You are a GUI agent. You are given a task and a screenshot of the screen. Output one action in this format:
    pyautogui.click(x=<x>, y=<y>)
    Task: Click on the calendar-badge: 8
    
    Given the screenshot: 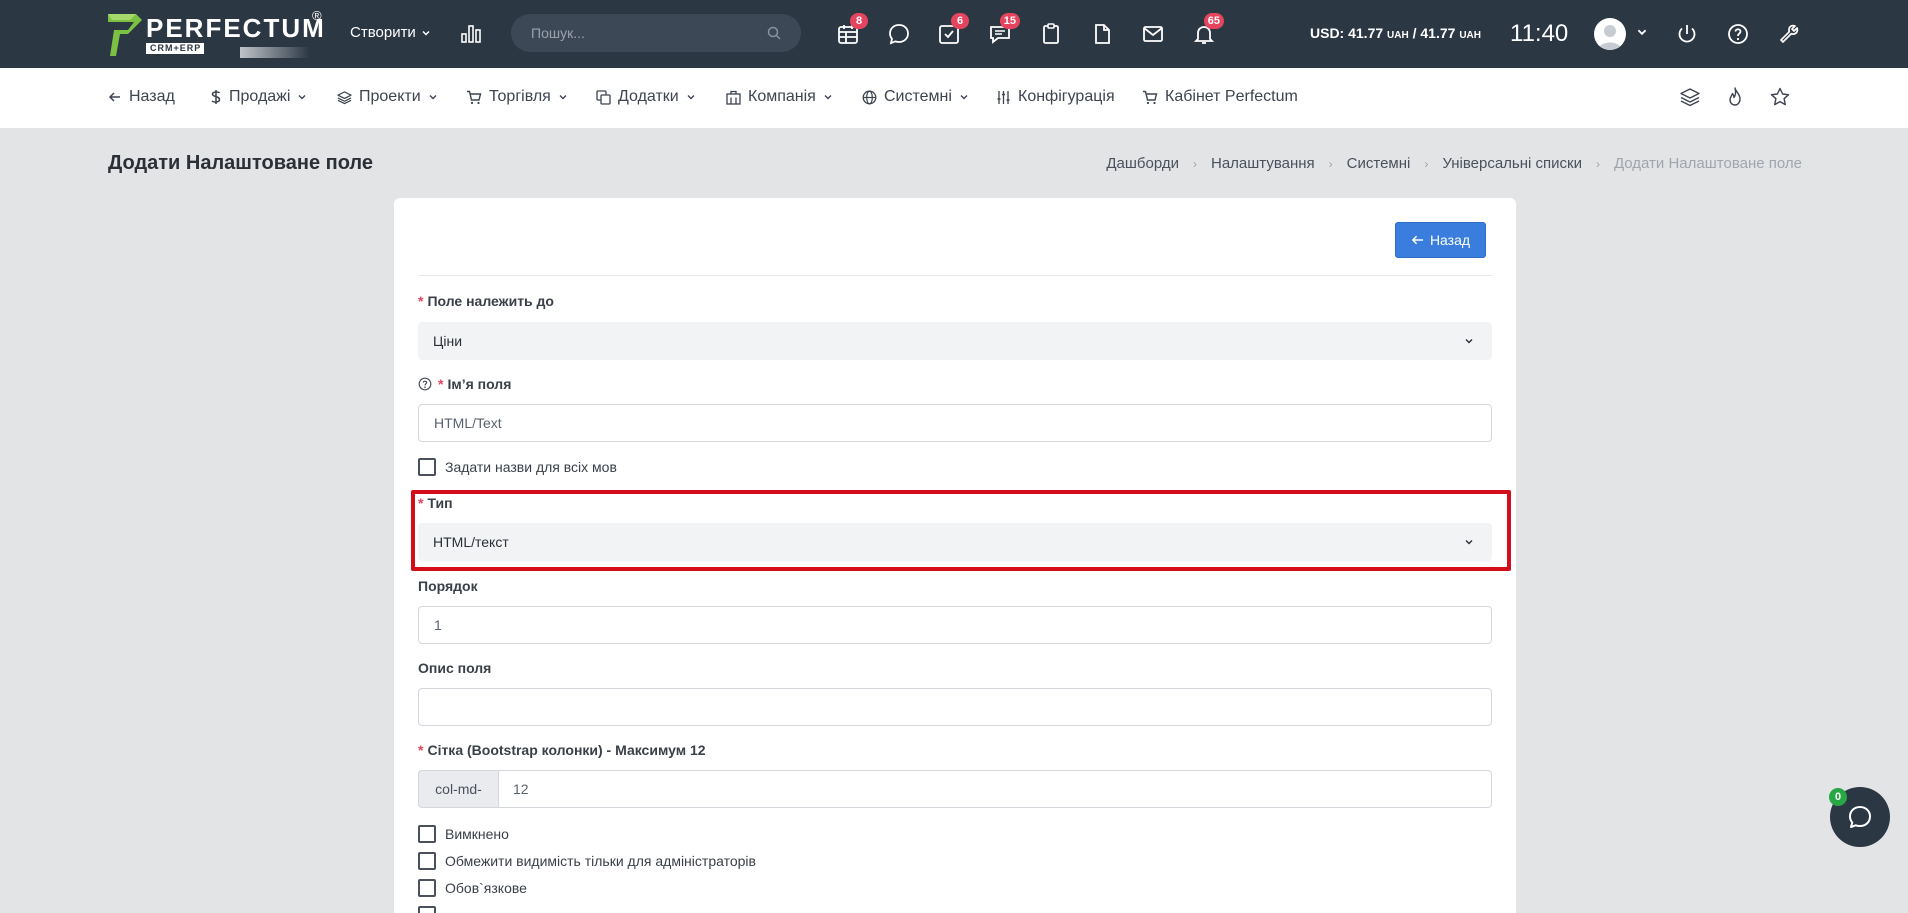 What is the action you would take?
    pyautogui.click(x=859, y=21)
    